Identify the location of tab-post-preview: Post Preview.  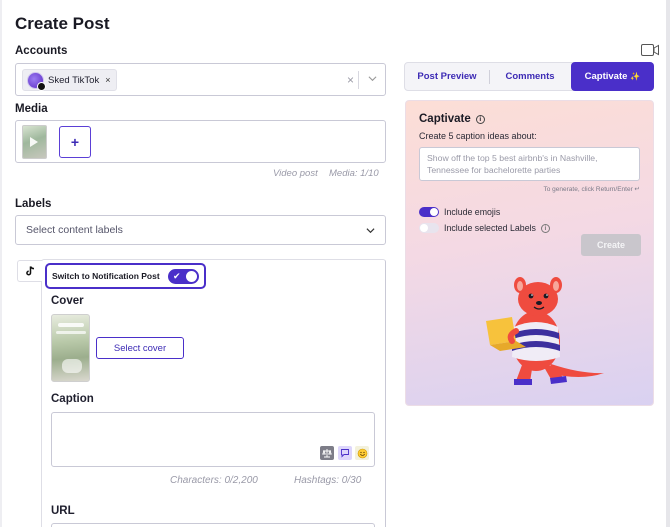
(447, 76).